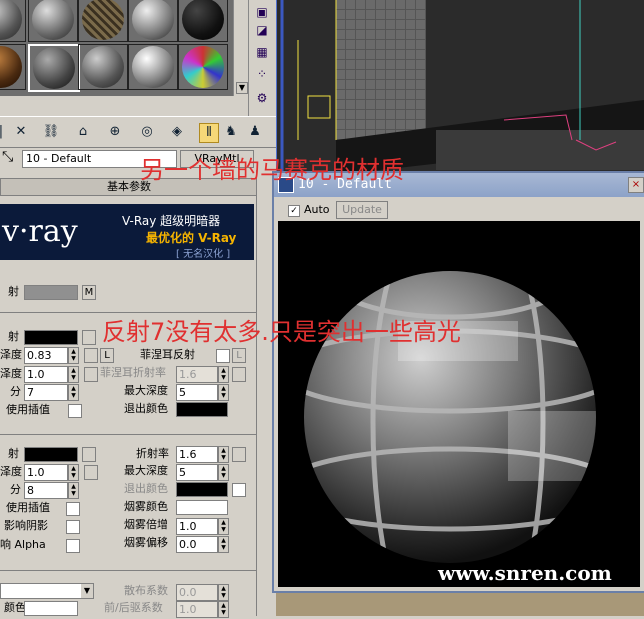 This screenshot has height=619, width=644. Describe the element at coordinates (197, 374) in the screenshot. I see `fresnel-ior-input: 1.6` at that location.